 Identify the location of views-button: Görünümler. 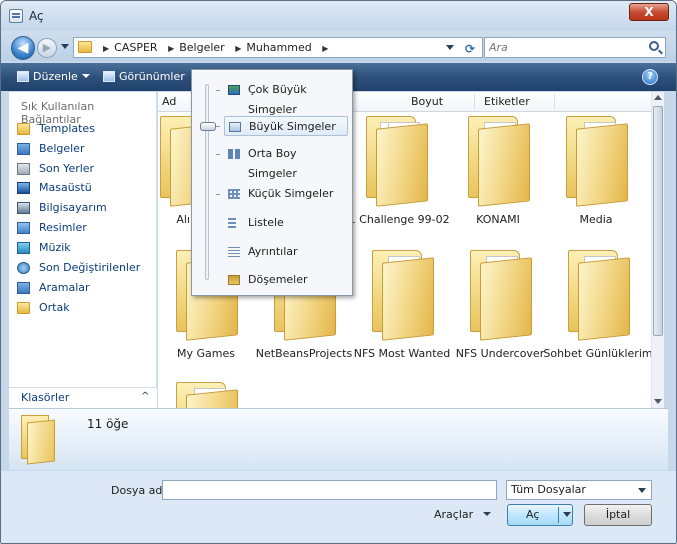
(144, 77).